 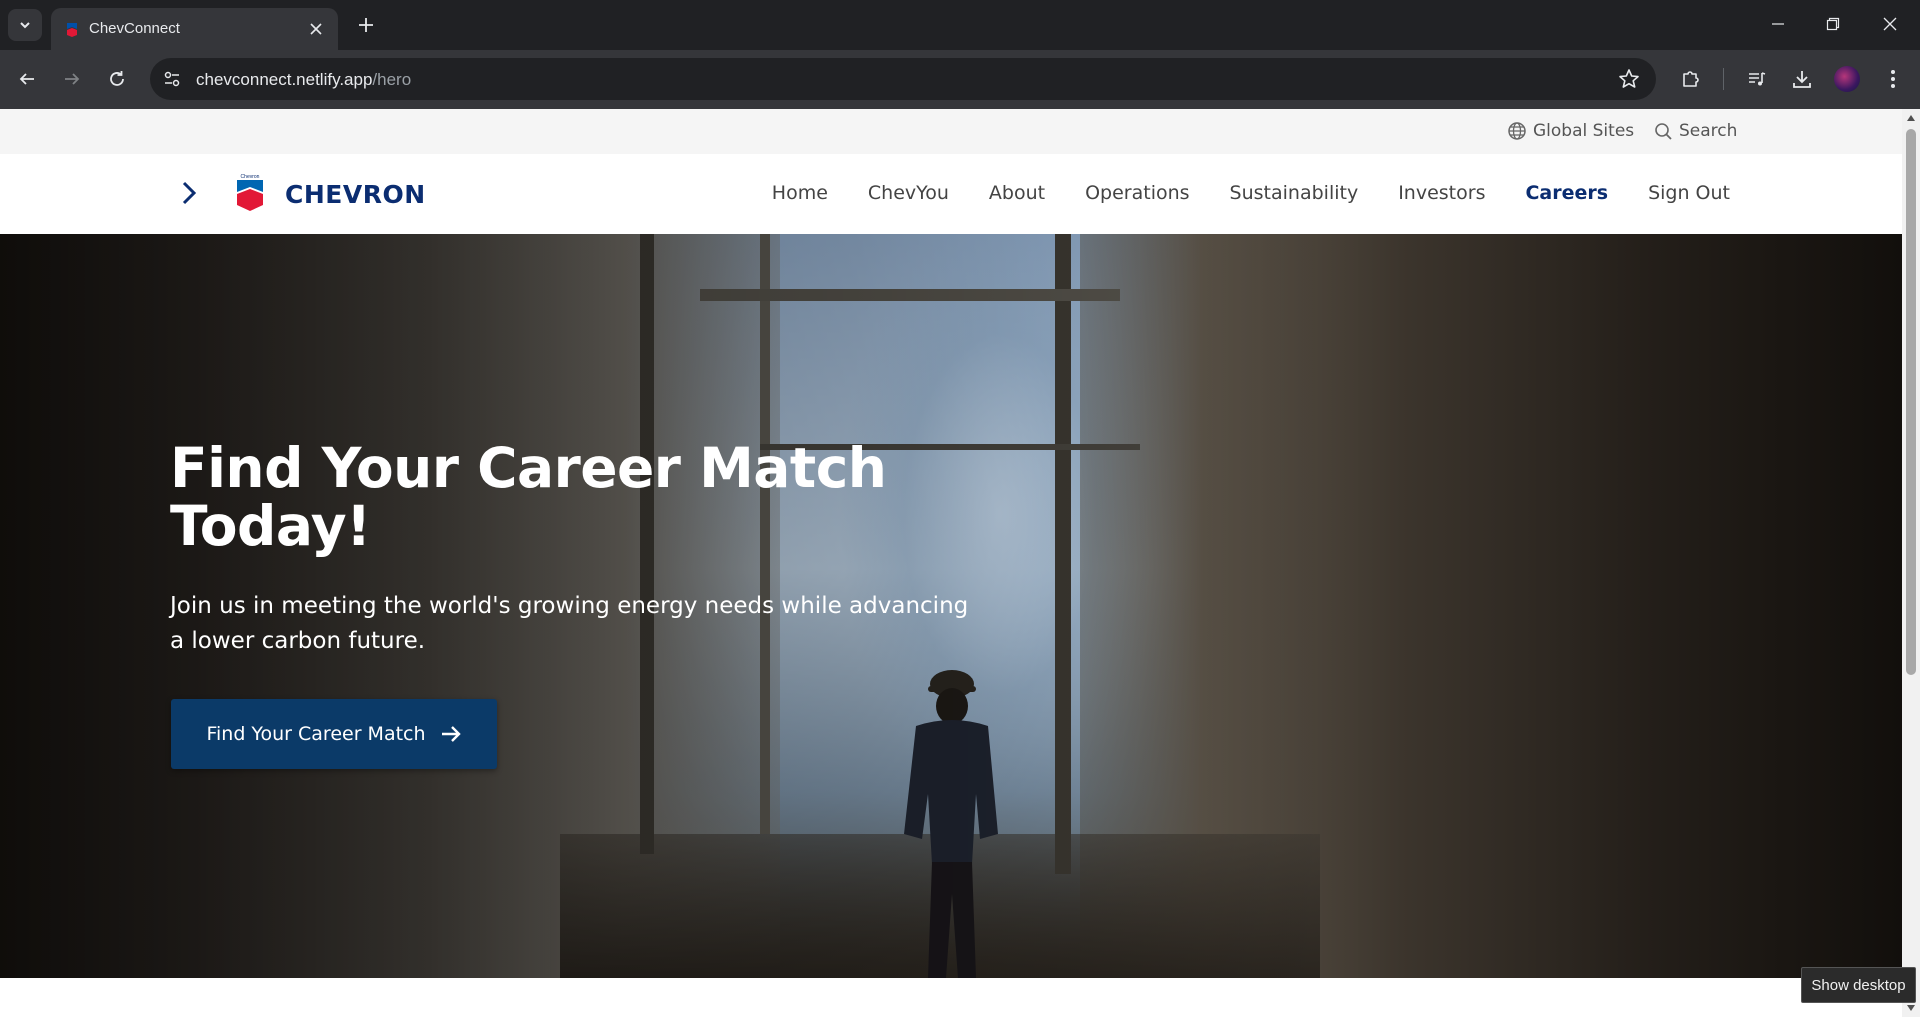 I want to click on more-vert-icon, so click(x=1893, y=79).